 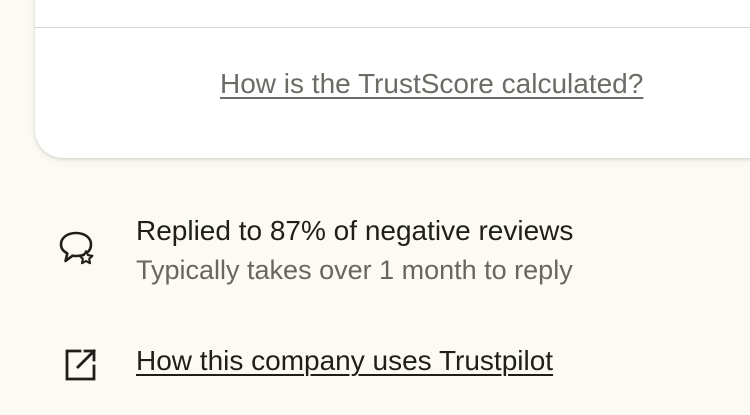 I want to click on company-usage-row: How this company uses Trustpilot, so click(x=375, y=365).